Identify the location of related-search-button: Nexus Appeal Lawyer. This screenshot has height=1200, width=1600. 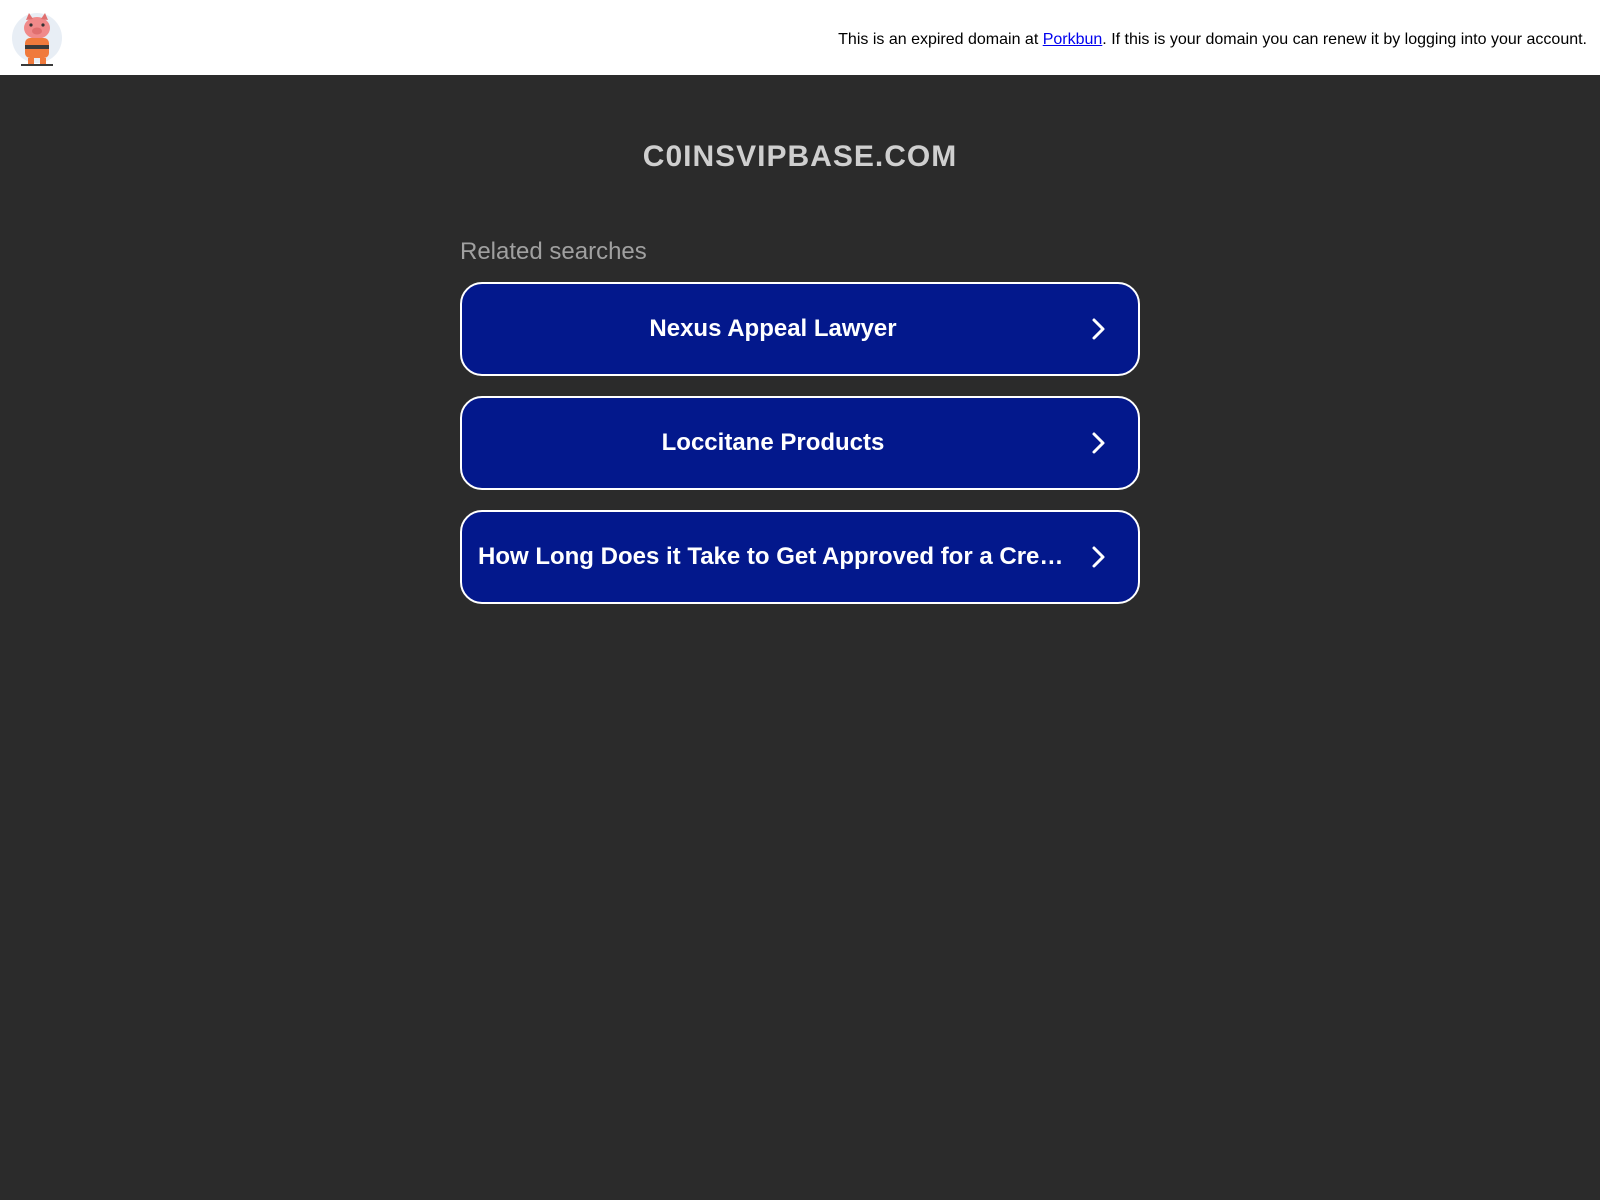
(800, 329).